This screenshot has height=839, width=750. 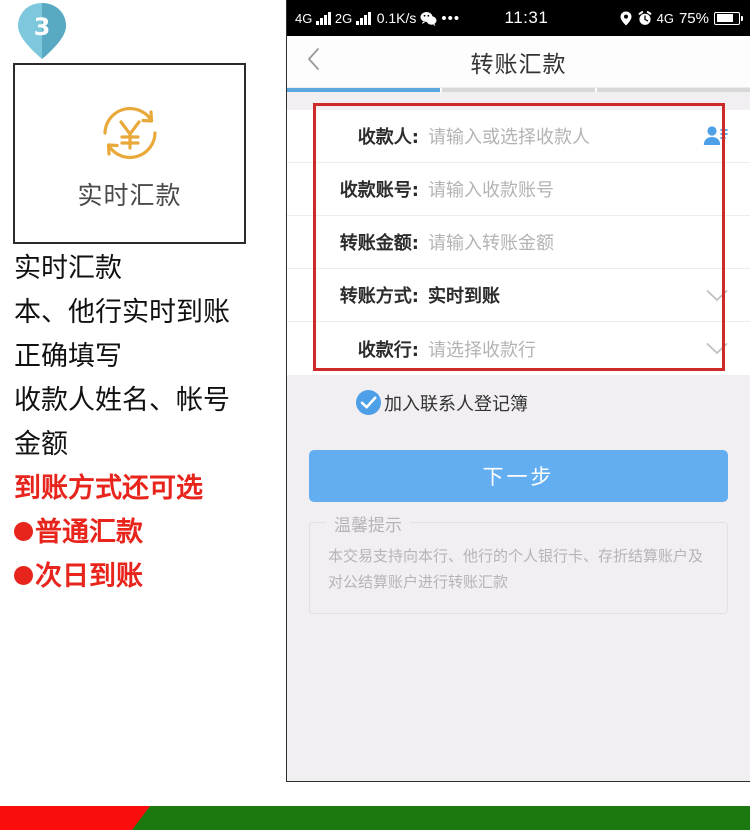 What do you see at coordinates (379, 243) in the screenshot?
I see `form-label-amount: 转账金额:` at bounding box center [379, 243].